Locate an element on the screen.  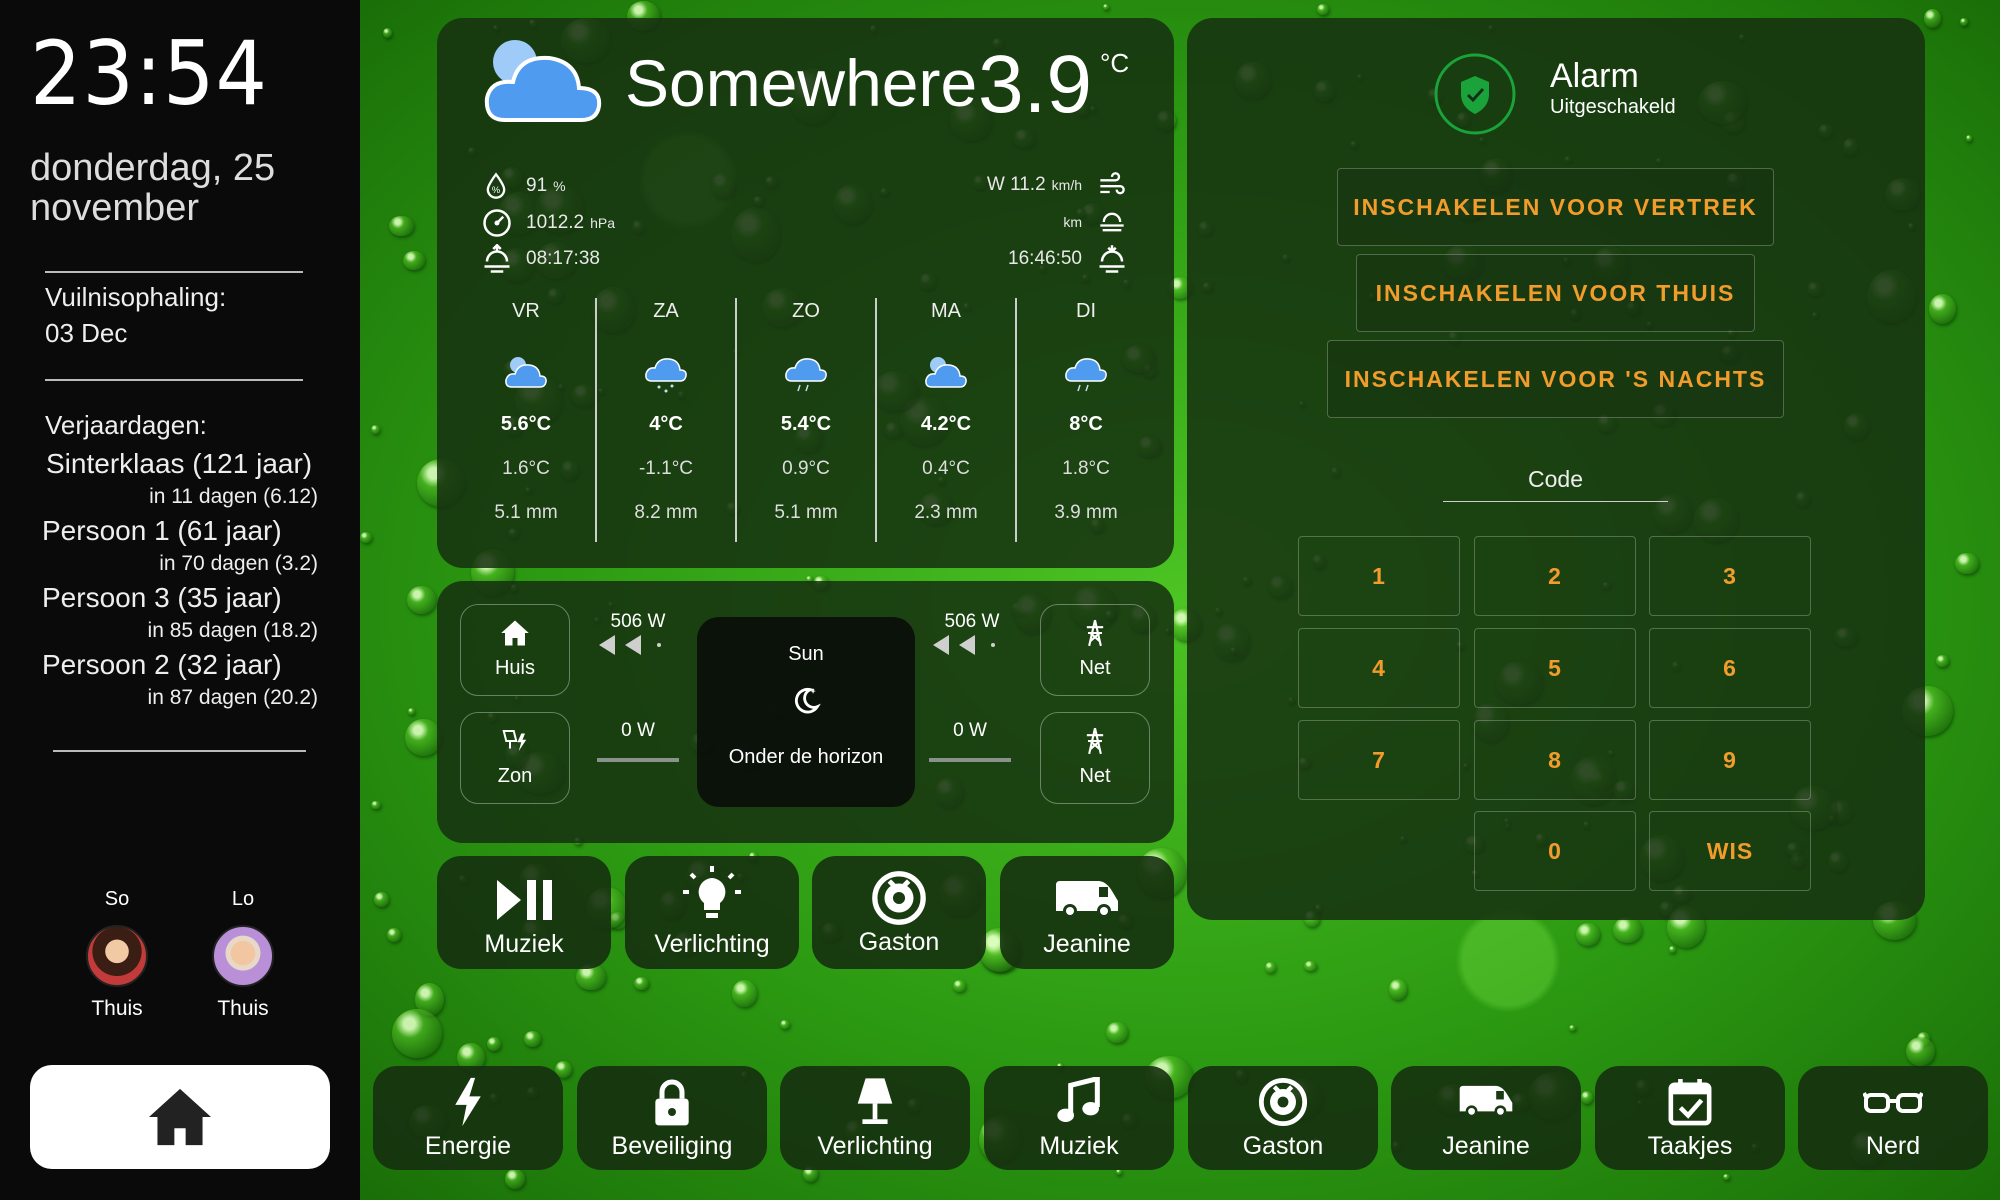
solar-power-icon is located at coordinates (514, 740).